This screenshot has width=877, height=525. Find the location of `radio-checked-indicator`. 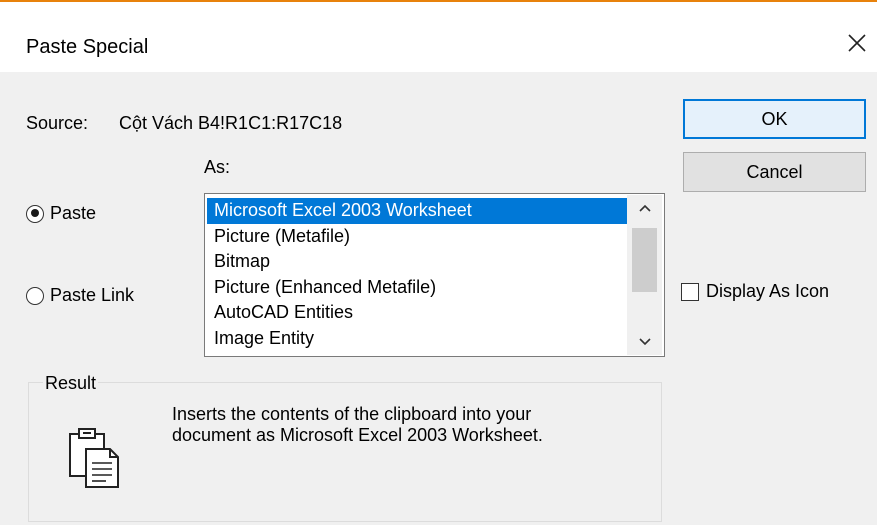

radio-checked-indicator is located at coordinates (35, 213).